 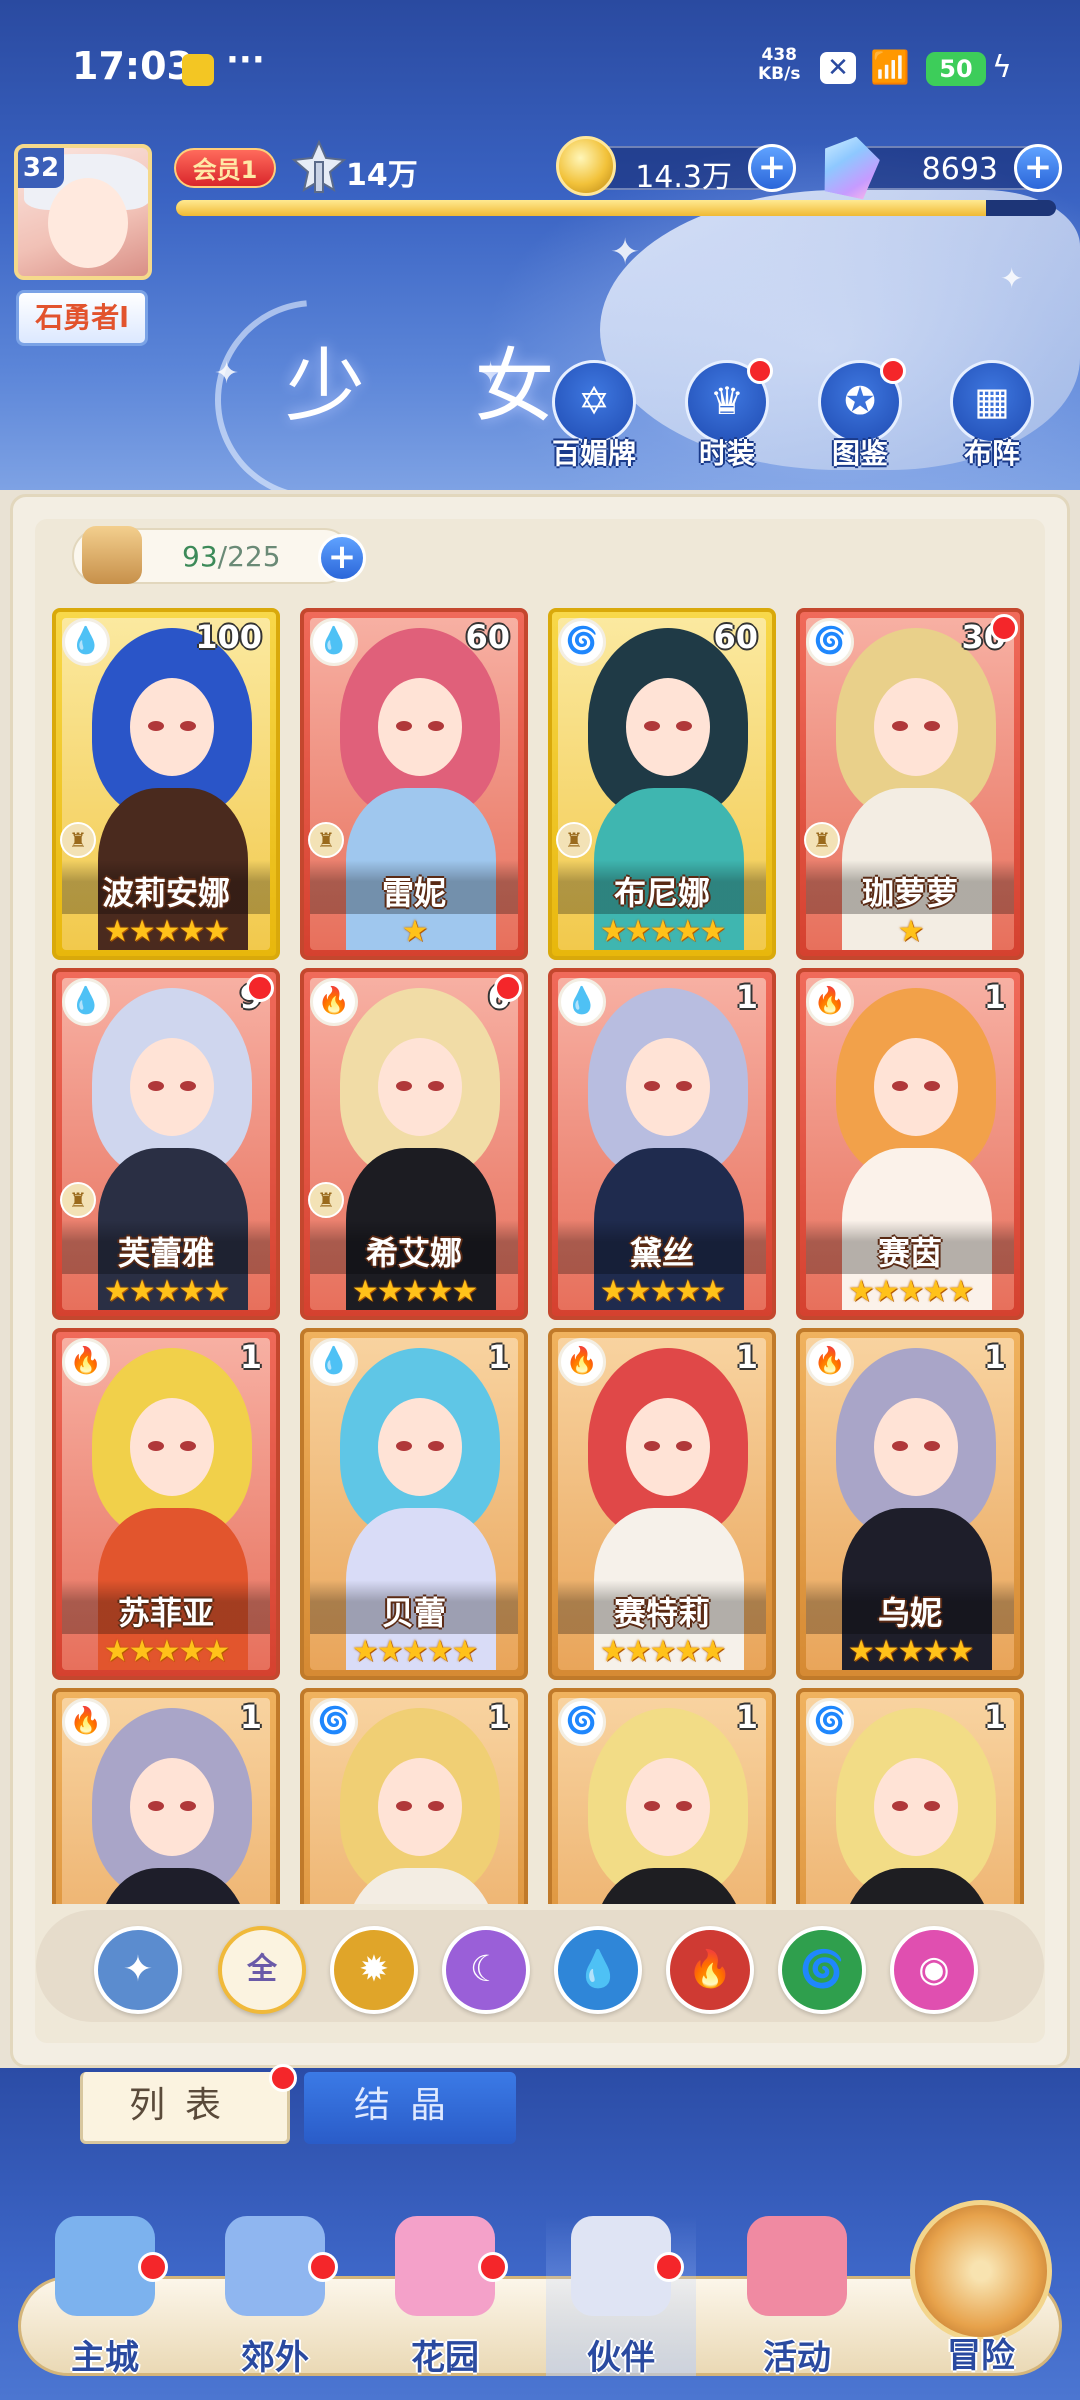 What do you see at coordinates (797, 2297) in the screenshot?
I see `nav-item-5: 活动` at bounding box center [797, 2297].